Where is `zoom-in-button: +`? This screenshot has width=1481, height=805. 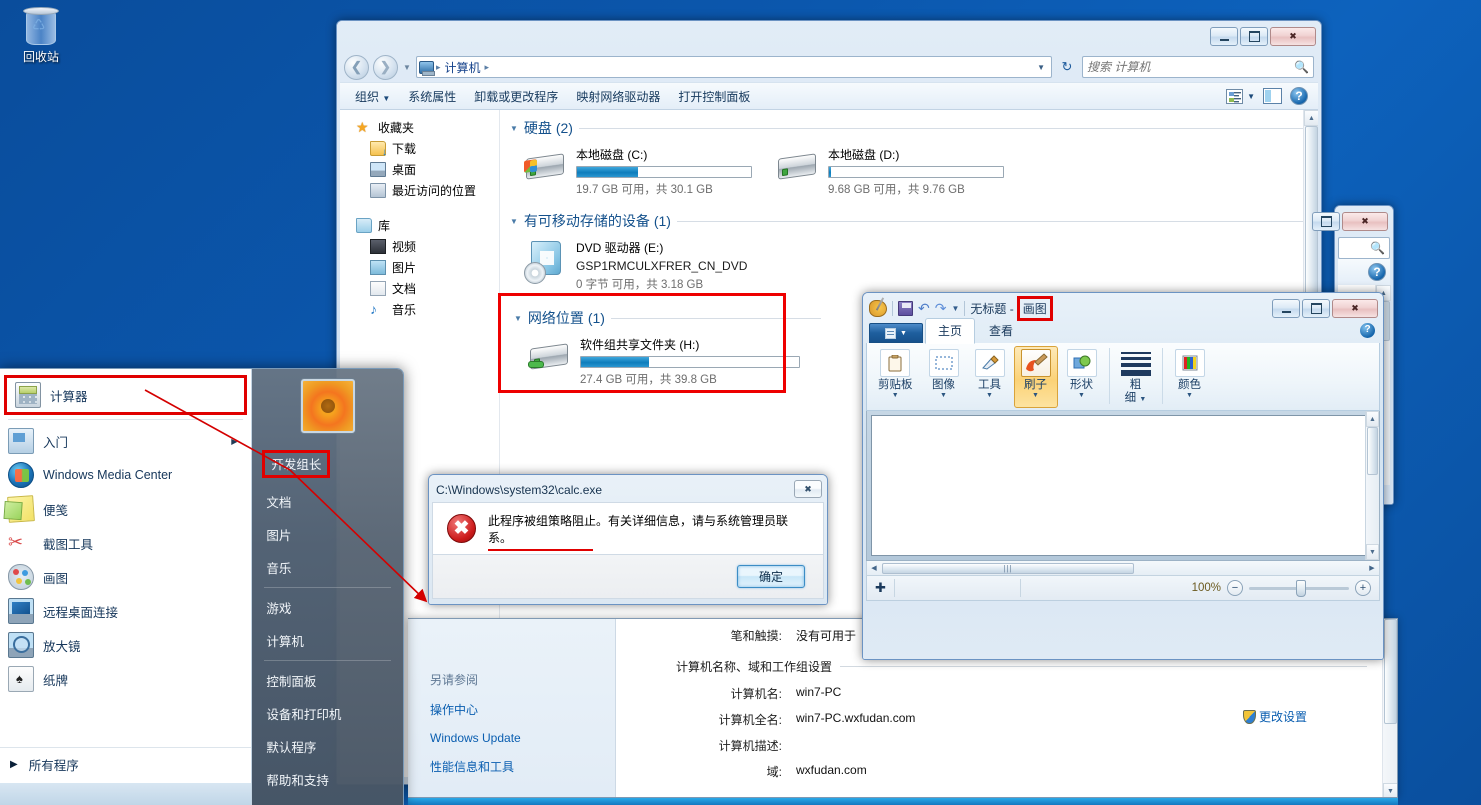 zoom-in-button: + is located at coordinates (1363, 588).